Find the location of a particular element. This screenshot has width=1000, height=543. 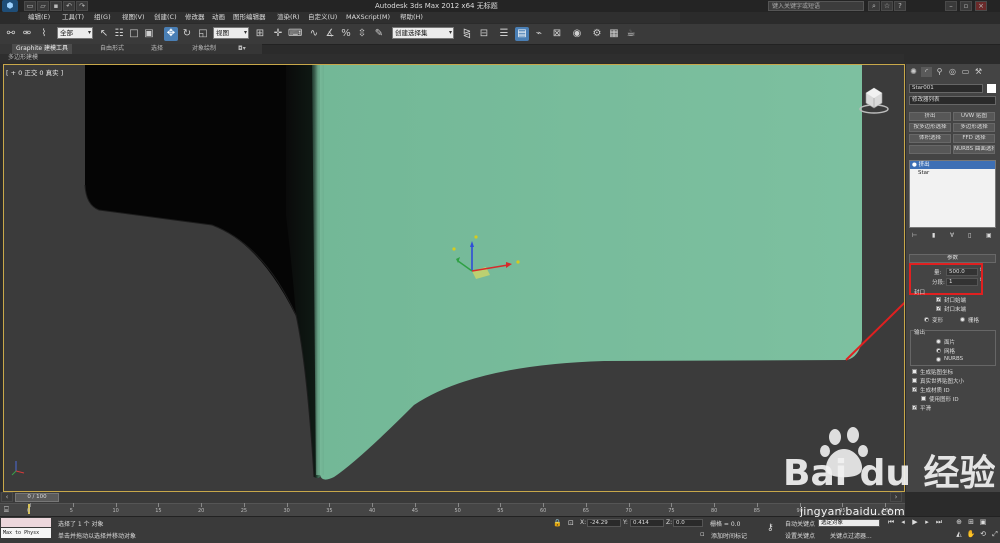

poly-select-button: 多边形选择 is located at coordinates (974, 127).